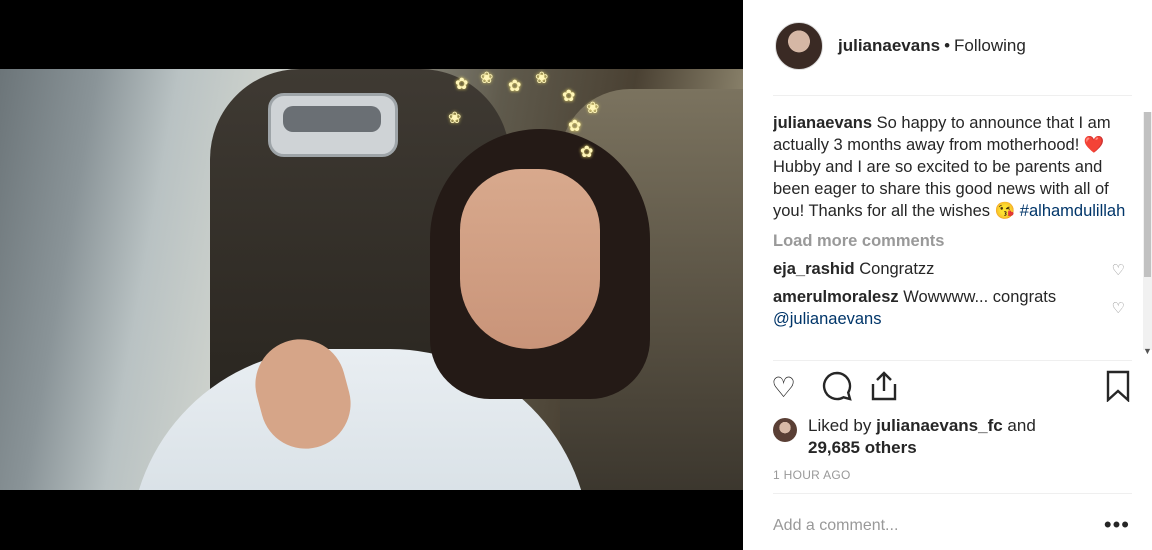 This screenshot has height=550, width=1152. I want to click on heart-emoji: ❤️, so click(1094, 145).